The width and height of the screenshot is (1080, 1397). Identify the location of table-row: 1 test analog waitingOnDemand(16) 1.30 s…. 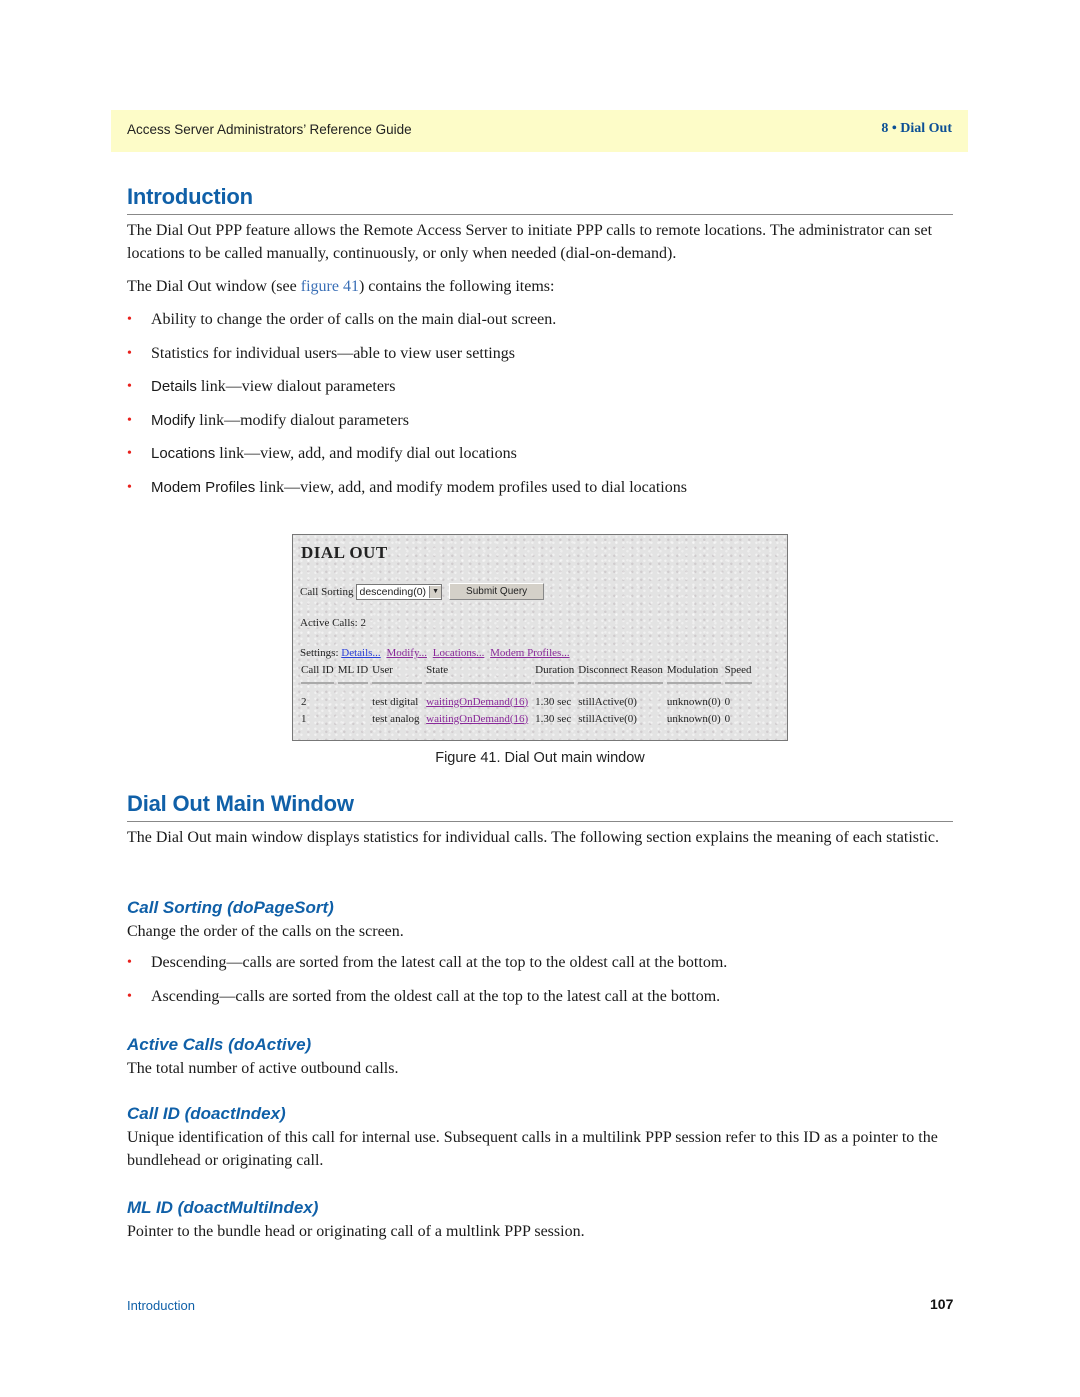
(516, 718).